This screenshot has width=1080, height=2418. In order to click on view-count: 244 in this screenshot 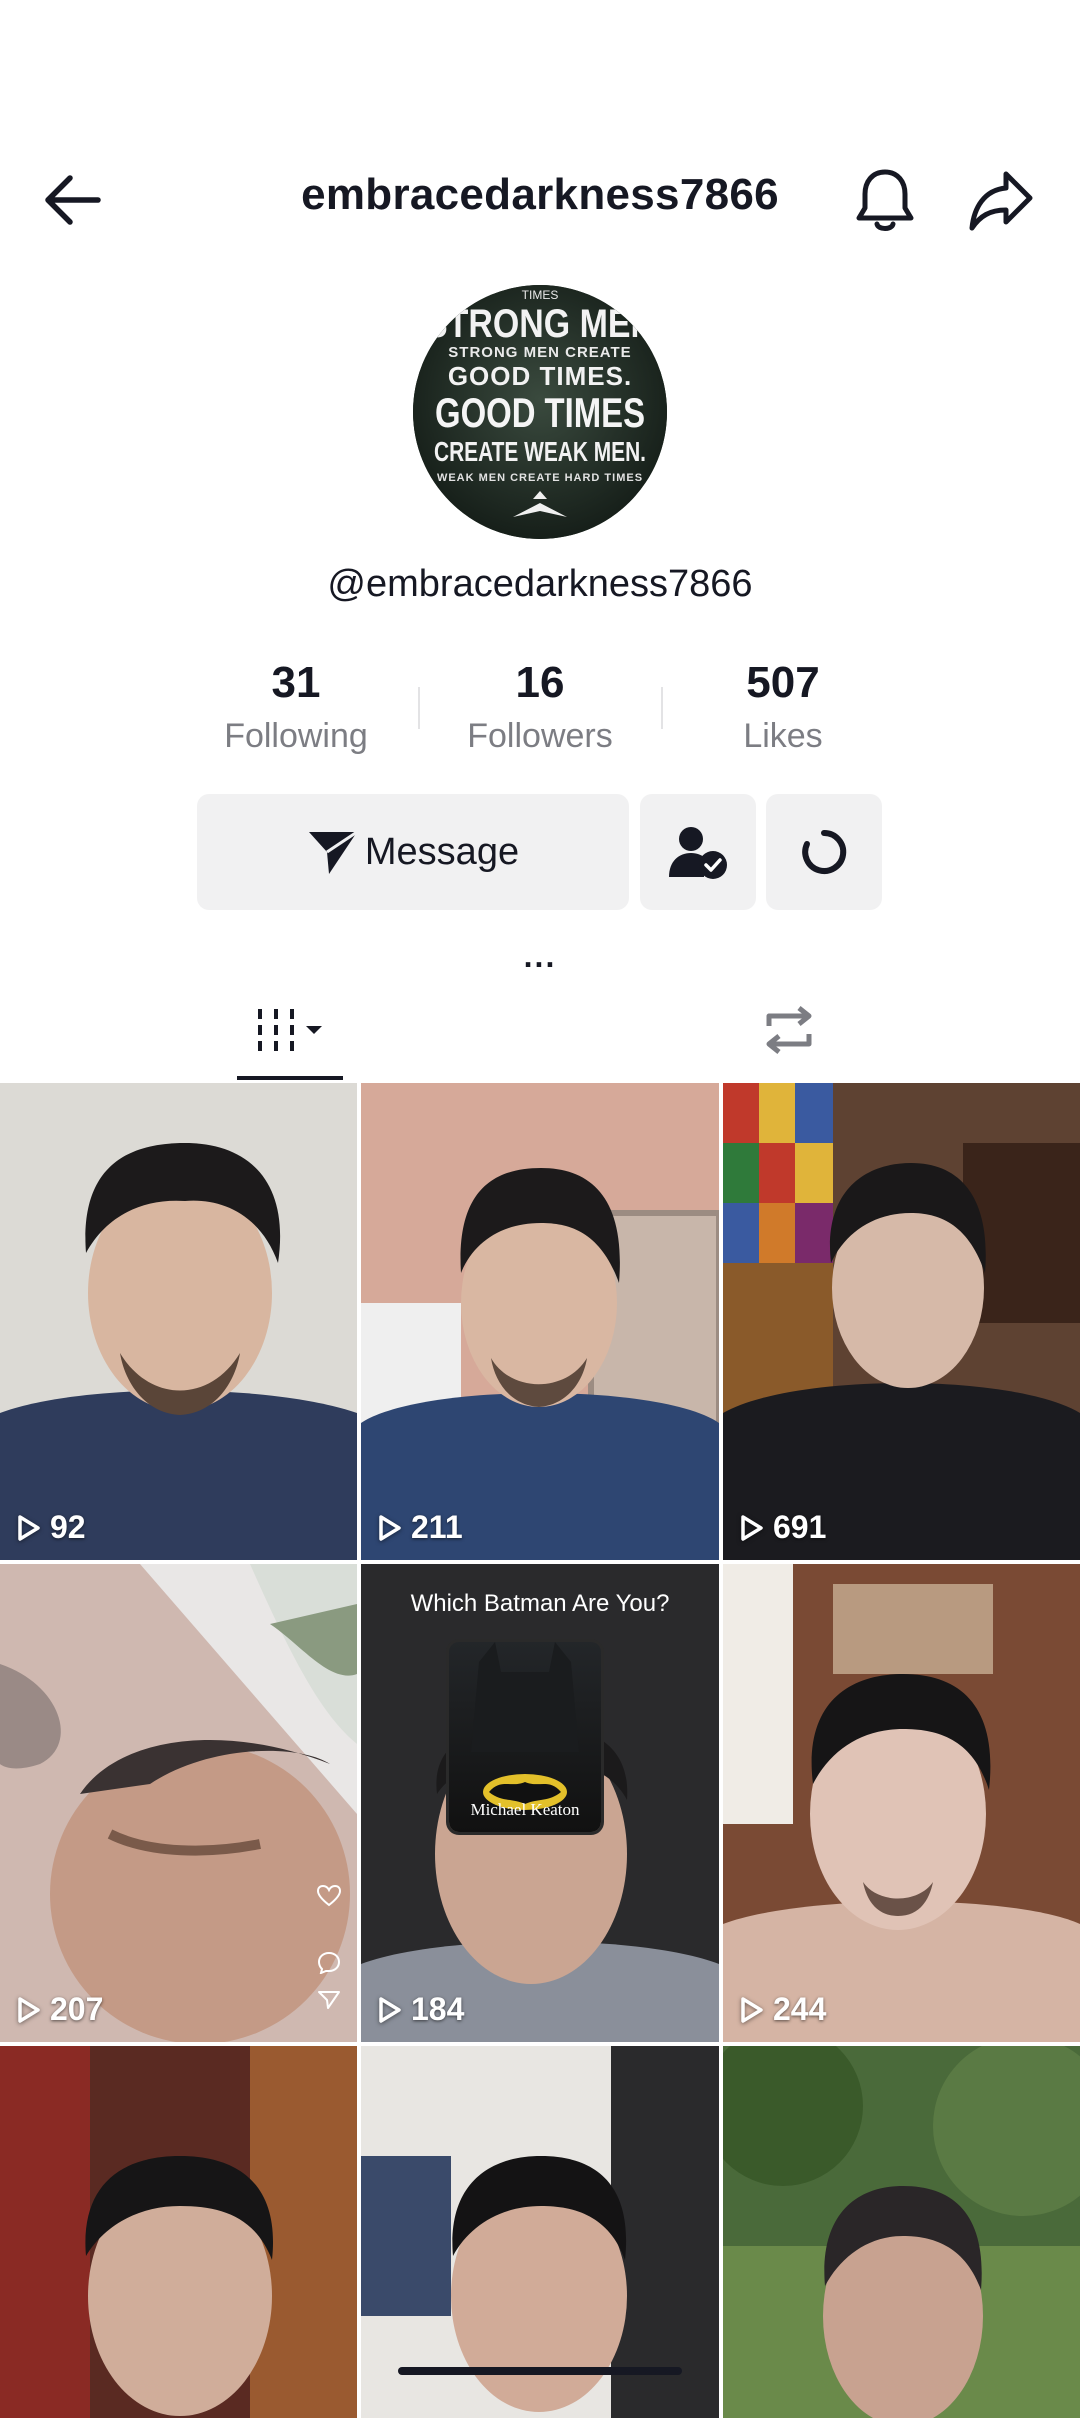, I will do `click(782, 2009)`.